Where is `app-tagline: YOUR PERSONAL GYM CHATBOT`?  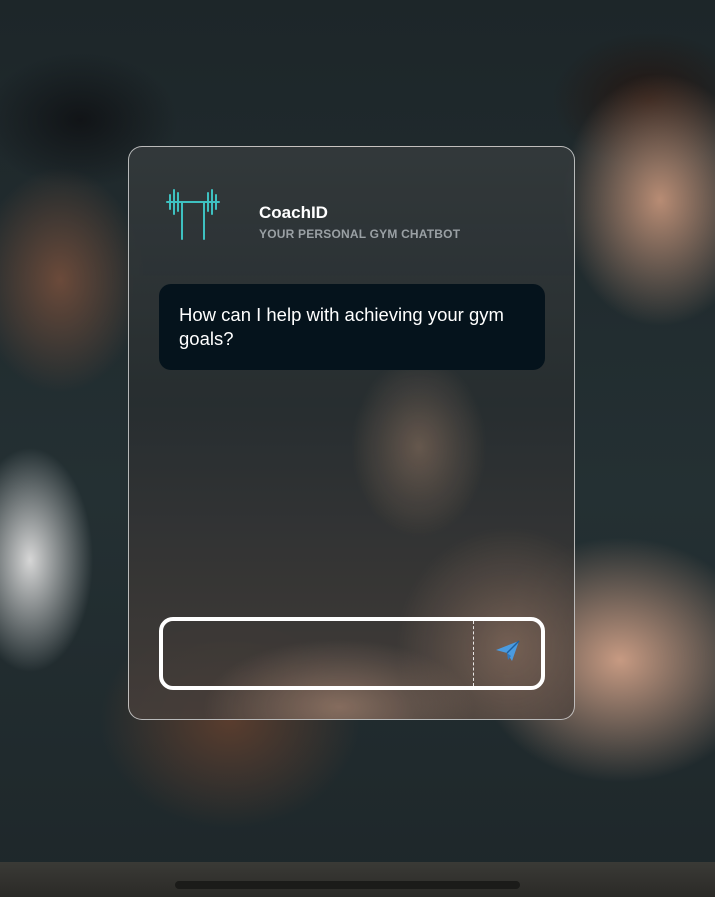 app-tagline: YOUR PERSONAL GYM CHATBOT is located at coordinates (360, 234).